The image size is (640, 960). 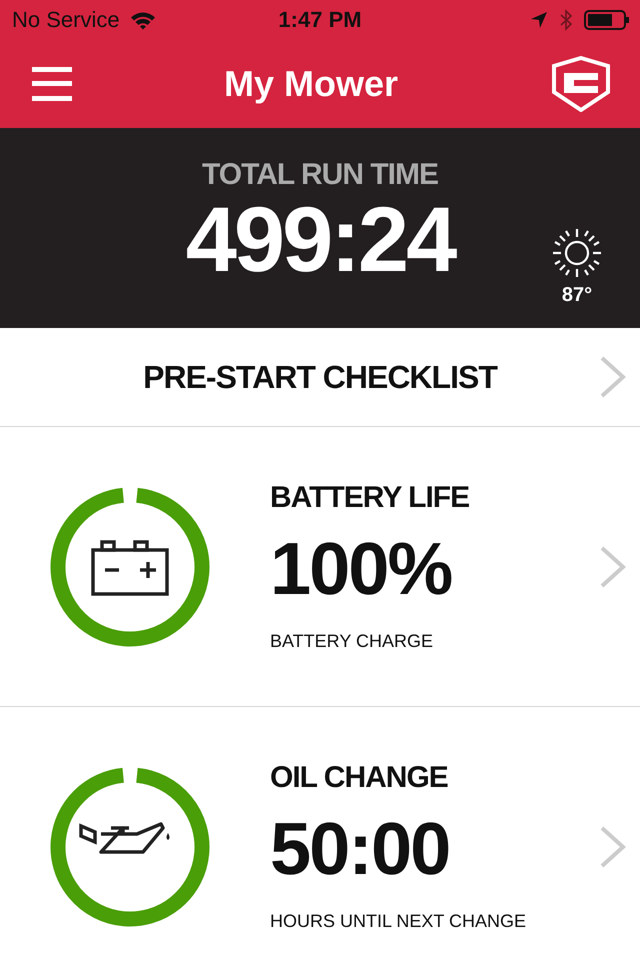 I want to click on gauge-title: OIL CHANGE, so click(x=359, y=777).